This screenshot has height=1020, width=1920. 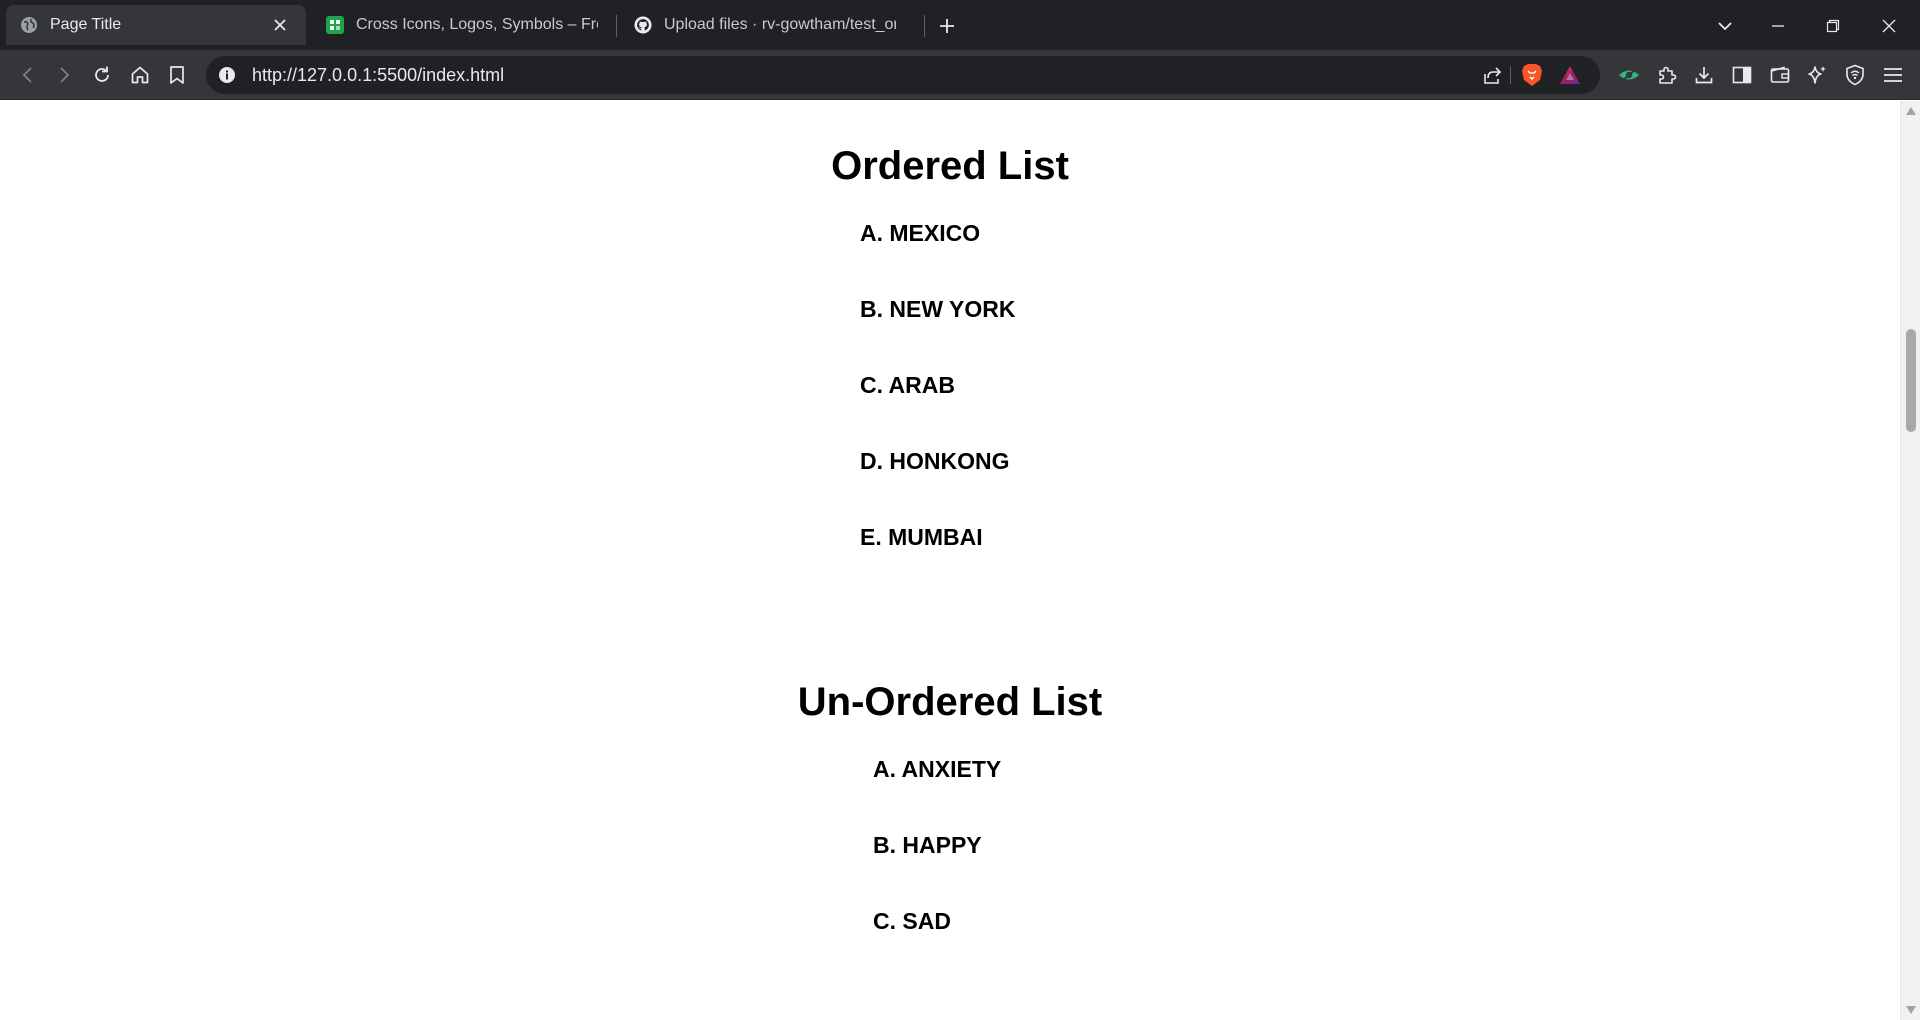 I want to click on forward-button, so click(x=64, y=75).